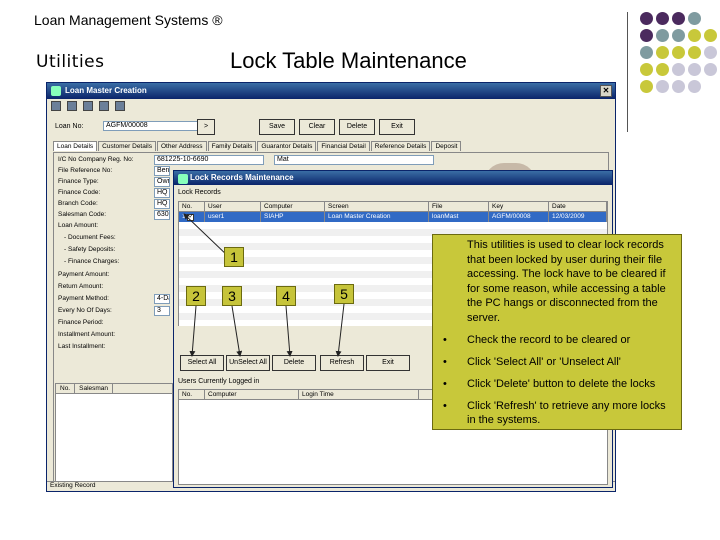  What do you see at coordinates (206, 127) in the screenshot?
I see `loan-lookup-button: >` at bounding box center [206, 127].